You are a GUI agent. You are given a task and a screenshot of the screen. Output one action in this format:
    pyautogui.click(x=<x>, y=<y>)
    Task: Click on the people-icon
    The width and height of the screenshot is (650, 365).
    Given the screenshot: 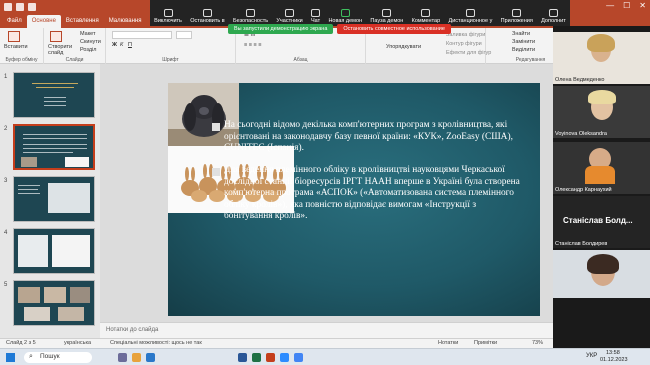 What is the action you would take?
    pyautogui.click(x=290, y=13)
    